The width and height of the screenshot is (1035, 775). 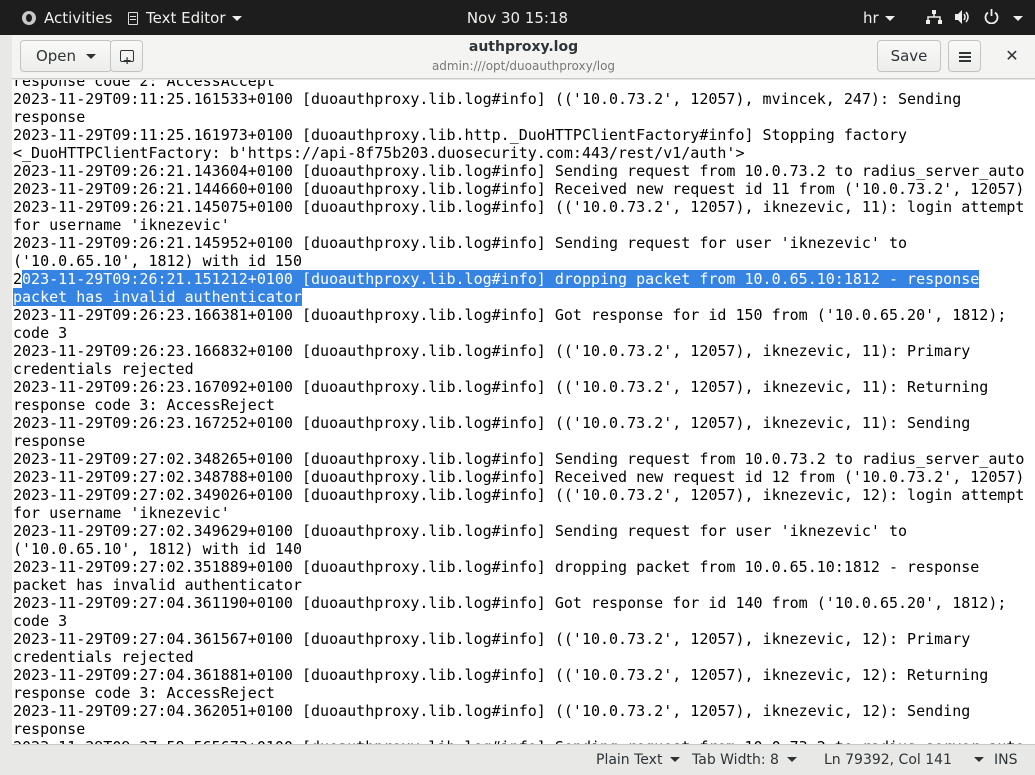 I want to click on cursor-position: Ln 79392, Col 141, so click(x=904, y=760).